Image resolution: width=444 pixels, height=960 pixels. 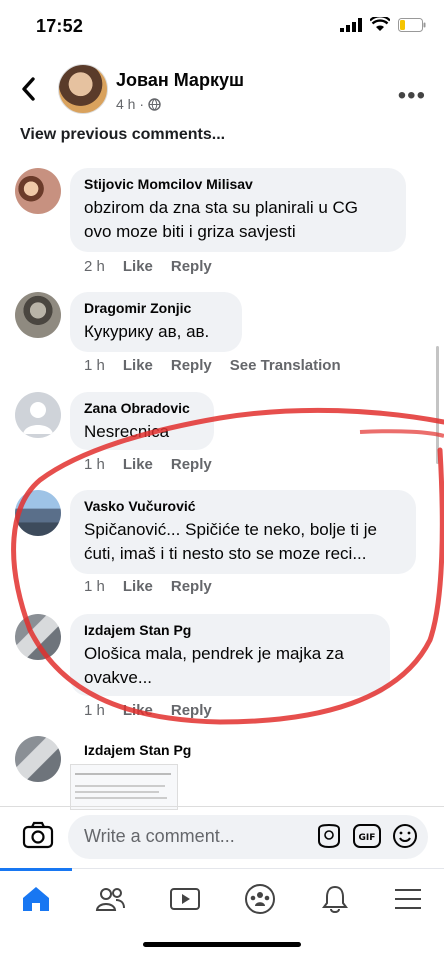 What do you see at coordinates (248, 837) in the screenshot?
I see `comment-input: Write a comment... GIF` at bounding box center [248, 837].